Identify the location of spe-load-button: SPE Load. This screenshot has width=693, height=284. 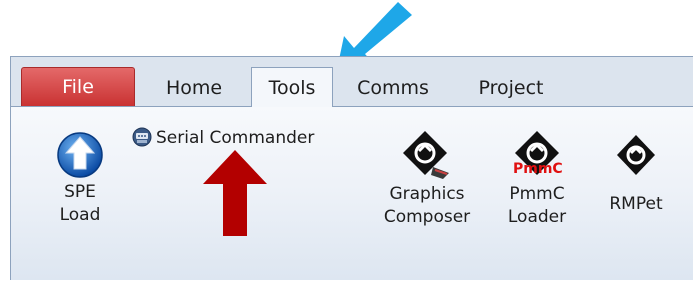
(80, 178).